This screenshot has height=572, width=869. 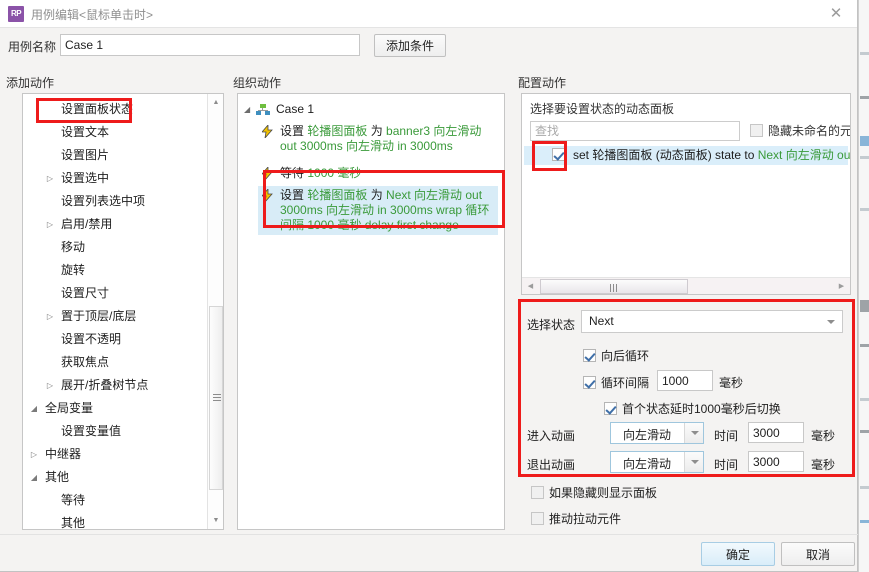 What do you see at coordinates (530, 286) in the screenshot?
I see `scroll-left-icon: ◀` at bounding box center [530, 286].